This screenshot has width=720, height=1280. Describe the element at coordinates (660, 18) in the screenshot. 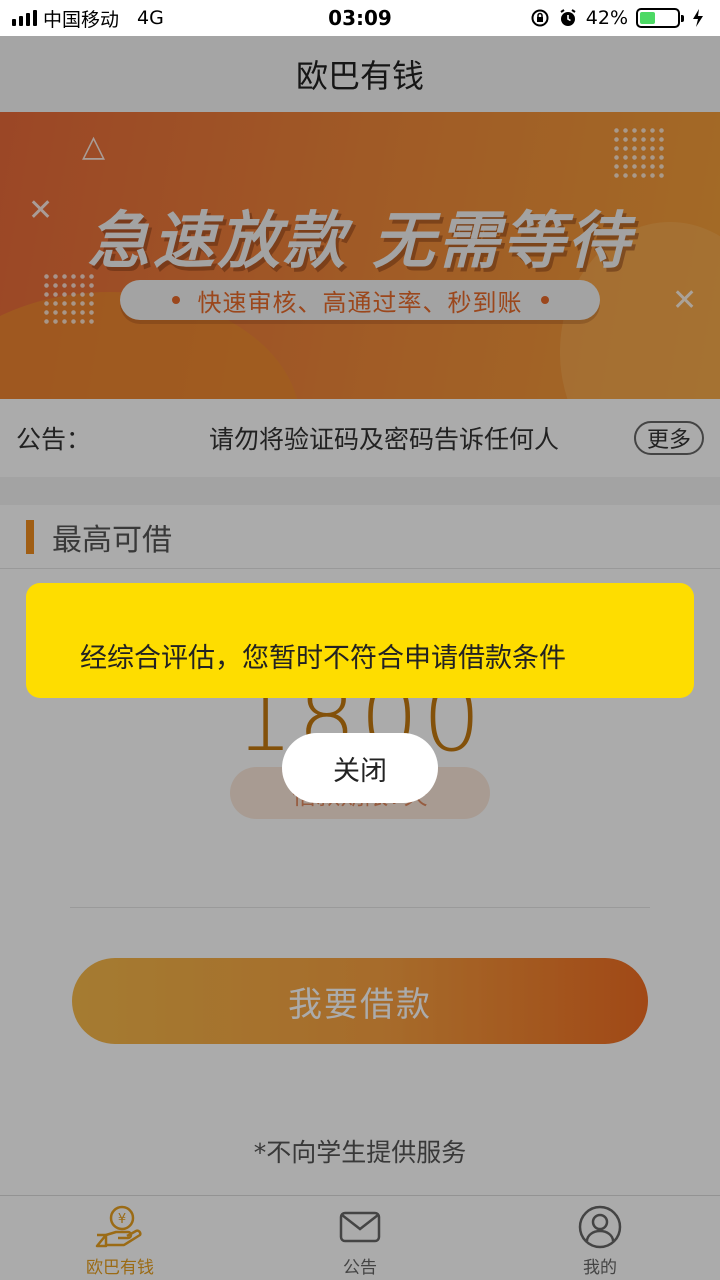

I see `battery-icon` at that location.